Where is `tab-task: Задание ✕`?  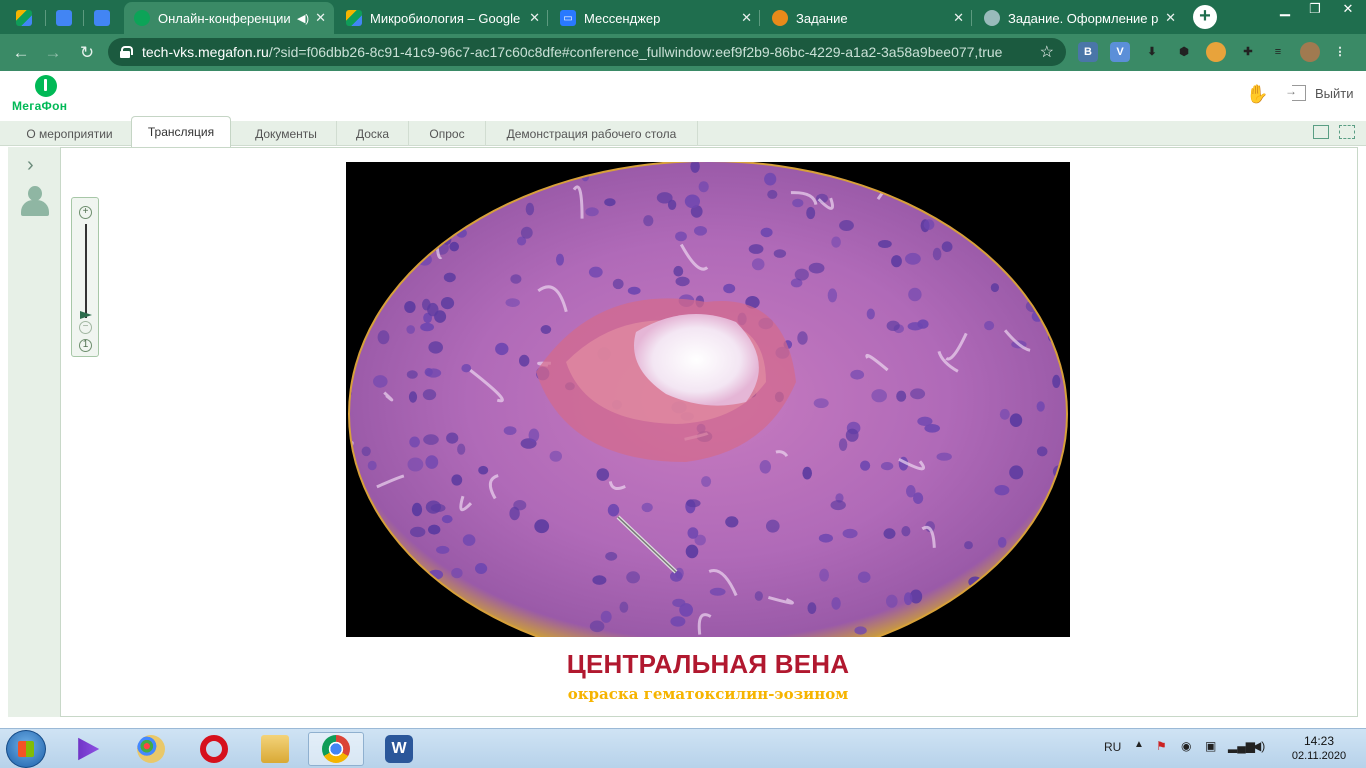
tab-task: Задание ✕ is located at coordinates (867, 18).